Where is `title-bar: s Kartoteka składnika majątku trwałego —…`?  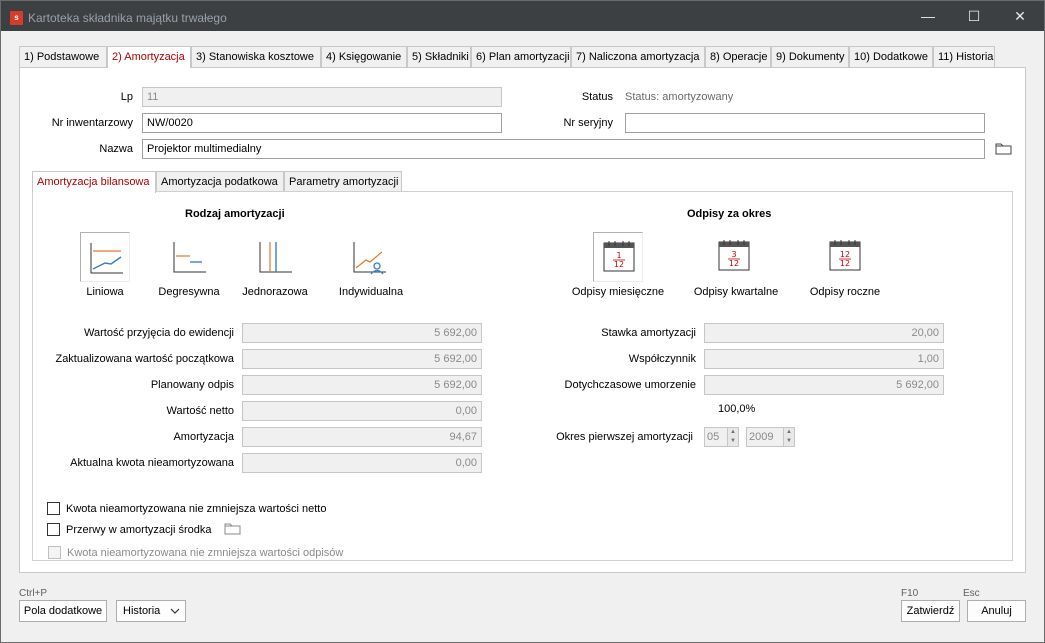
title-bar: s Kartoteka składnika majątku trwałego —… is located at coordinates (522, 16).